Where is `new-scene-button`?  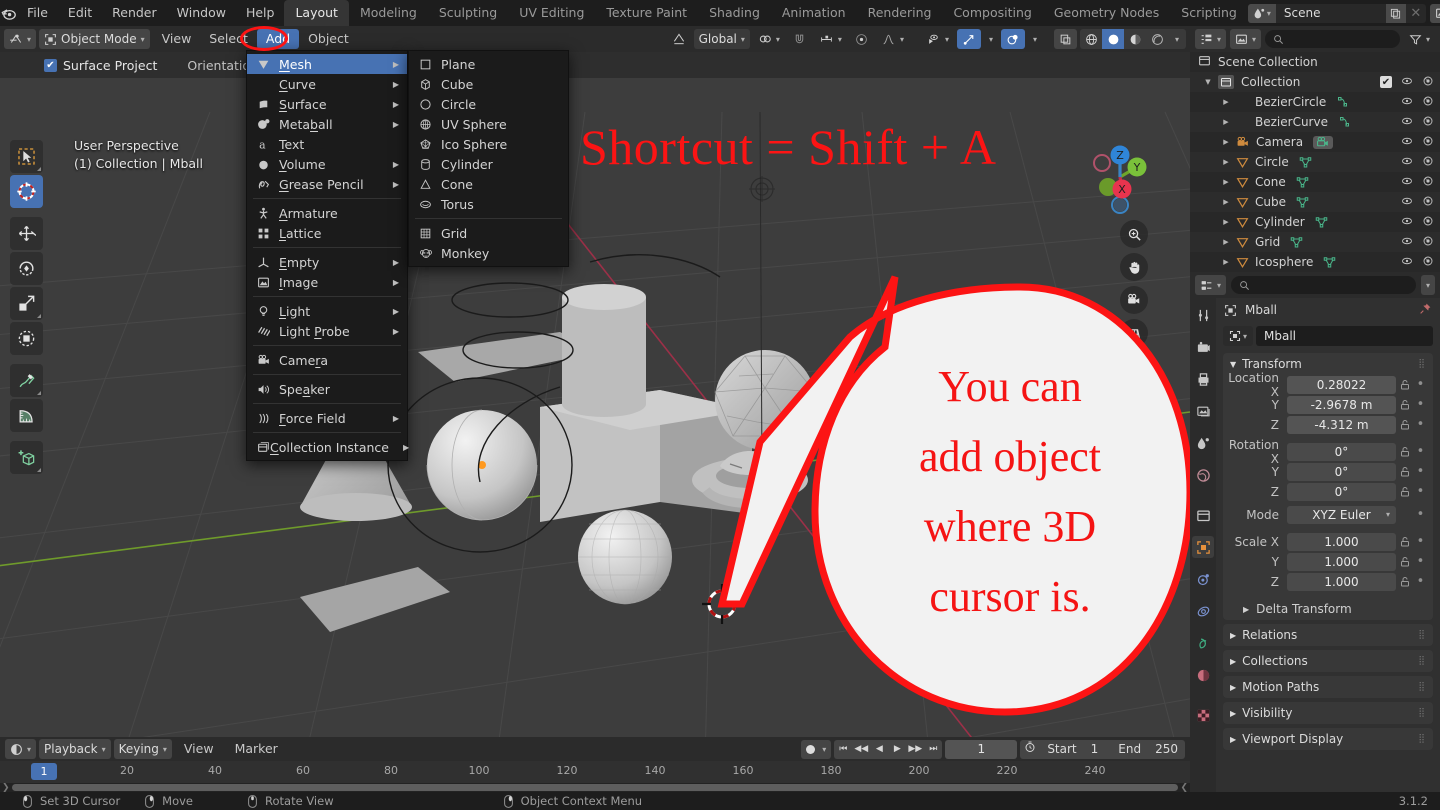
new-scene-button is located at coordinates (1395, 13).